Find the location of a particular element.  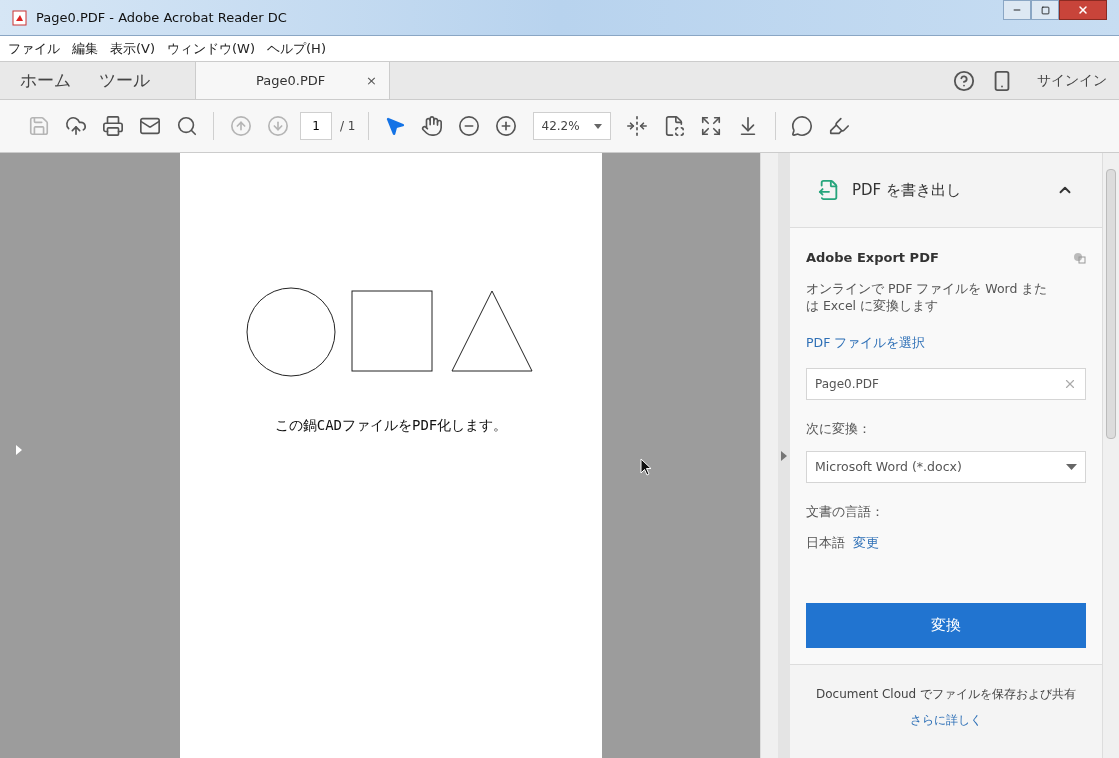

menu-item: ウィンドウ(W) is located at coordinates (211, 48).